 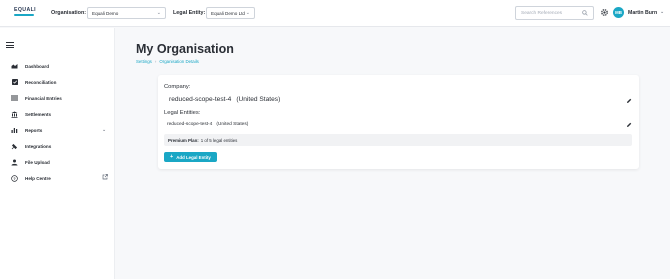 What do you see at coordinates (258, 99) in the screenshot?
I see `company-country: (United States)` at bounding box center [258, 99].